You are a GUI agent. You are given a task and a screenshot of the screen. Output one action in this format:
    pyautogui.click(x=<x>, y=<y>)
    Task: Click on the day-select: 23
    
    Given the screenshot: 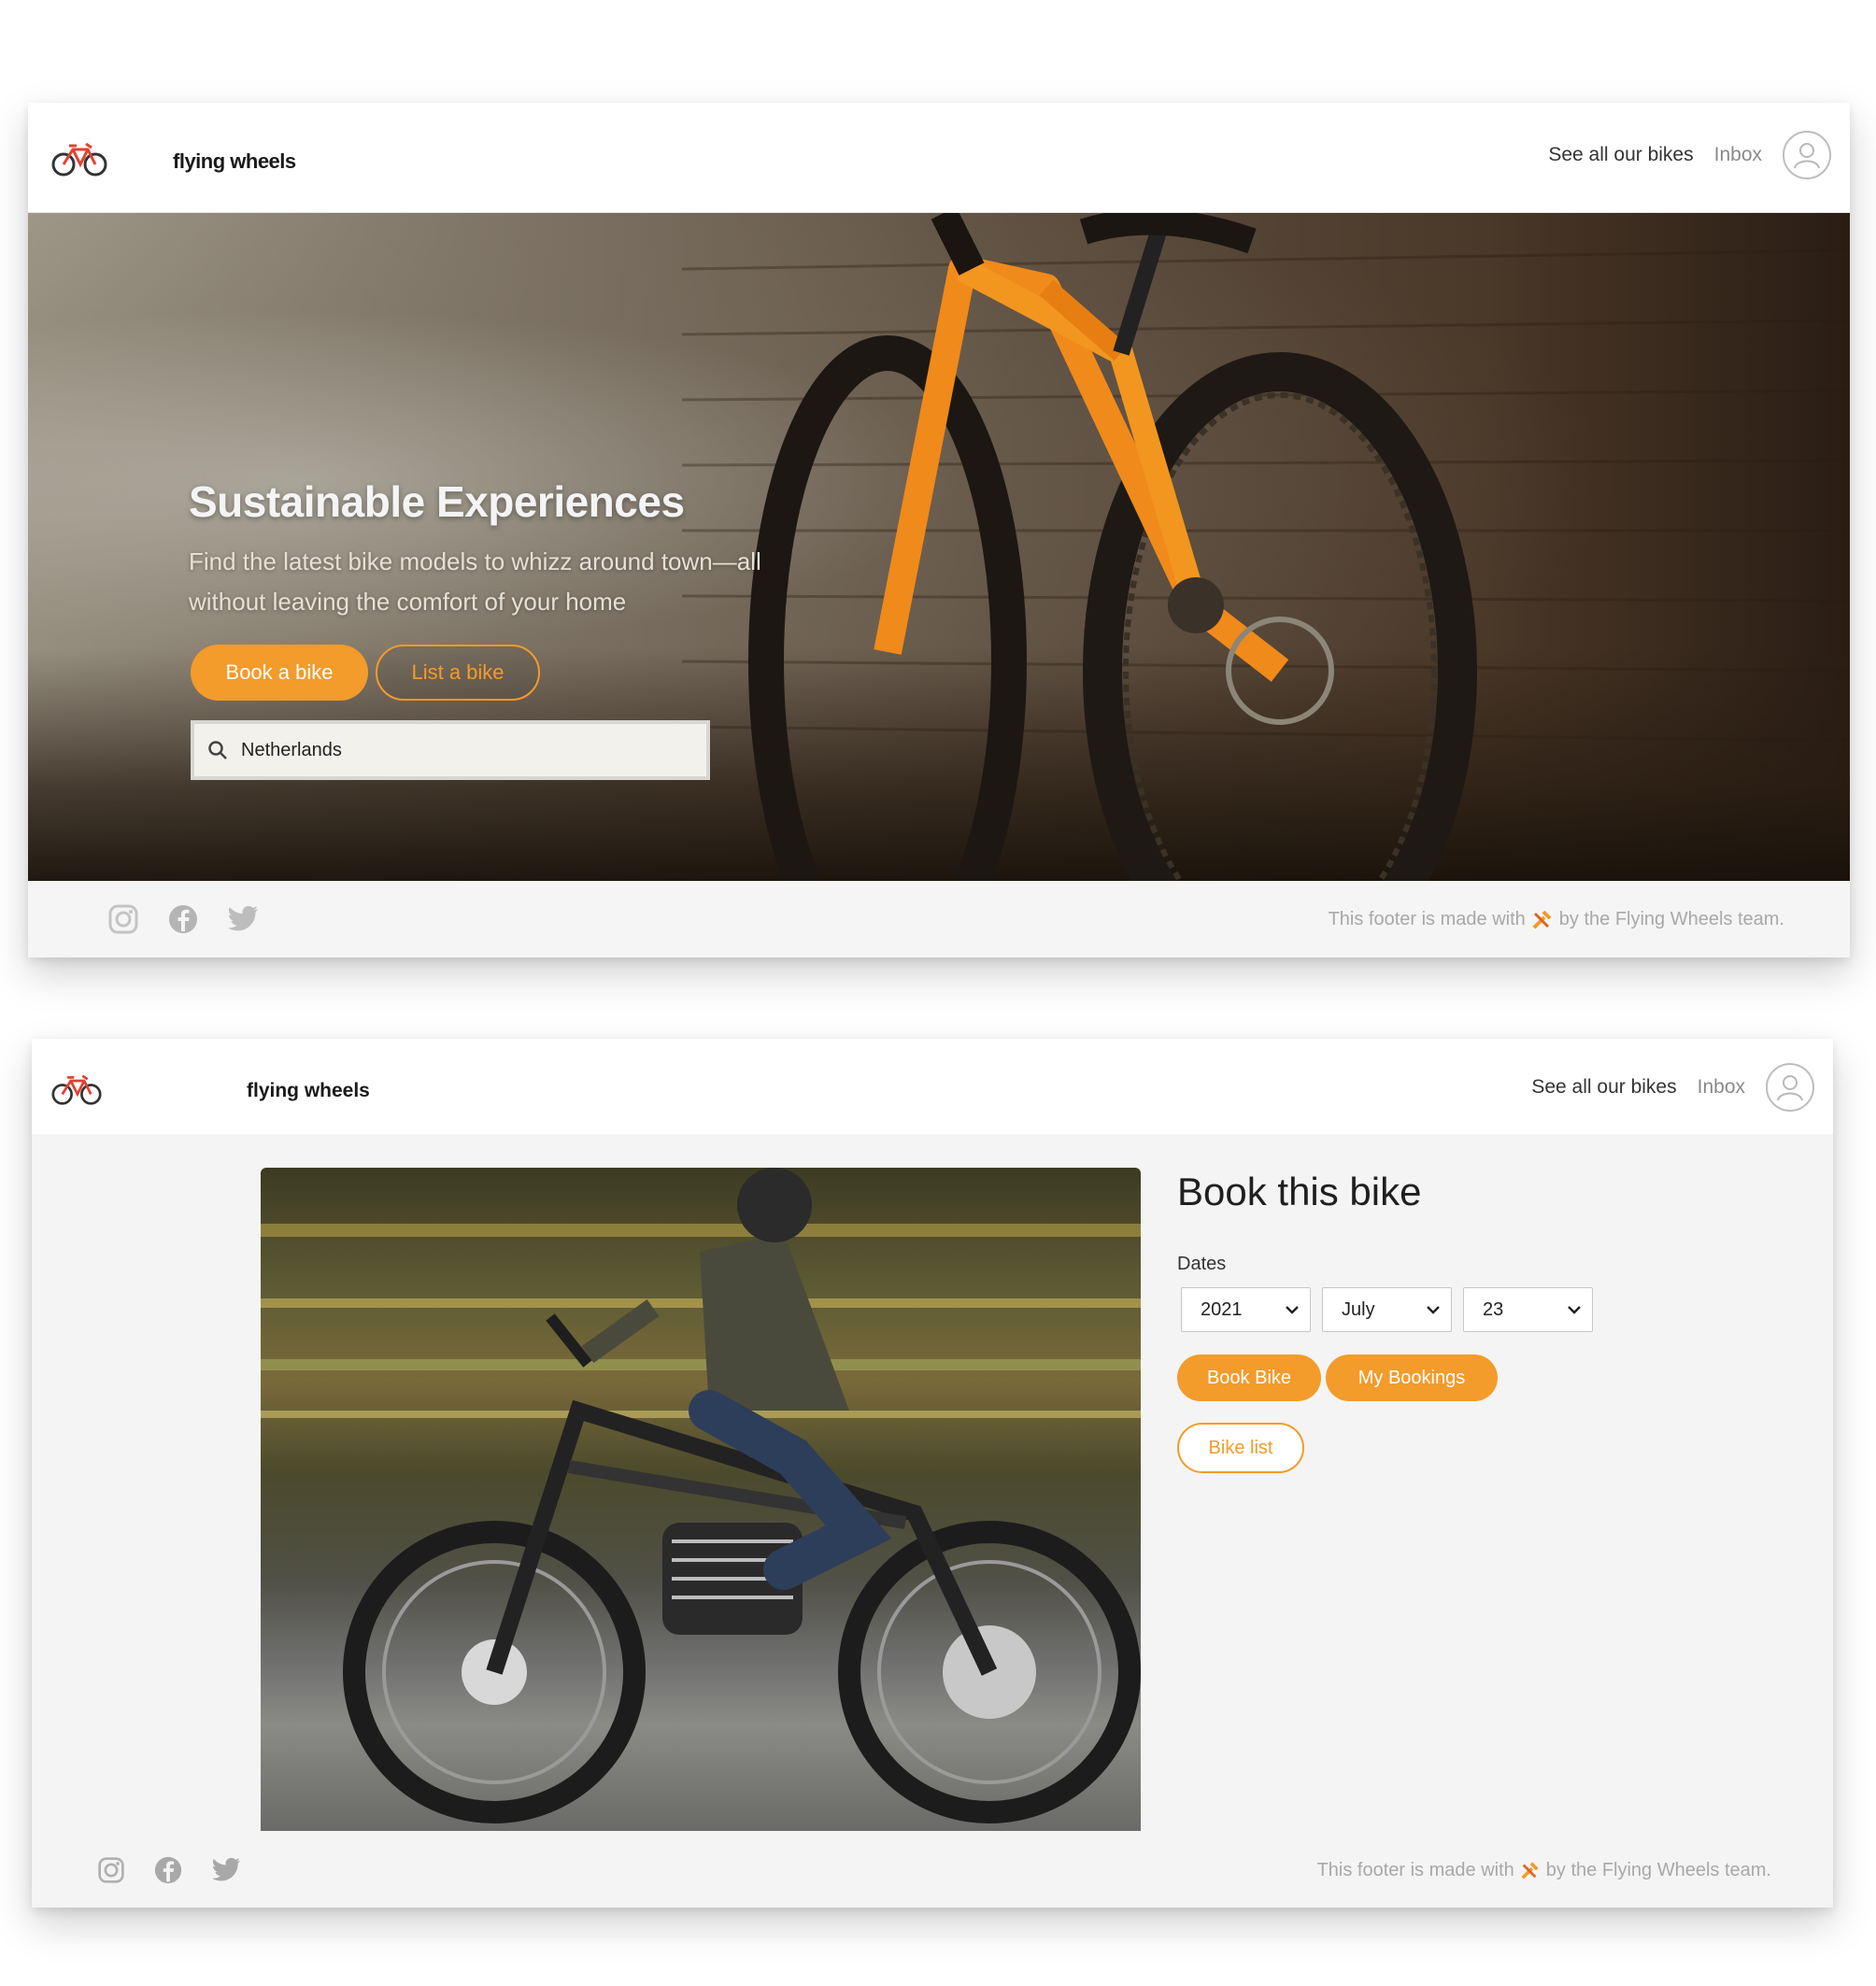 What is the action you would take?
    pyautogui.click(x=1528, y=1310)
    